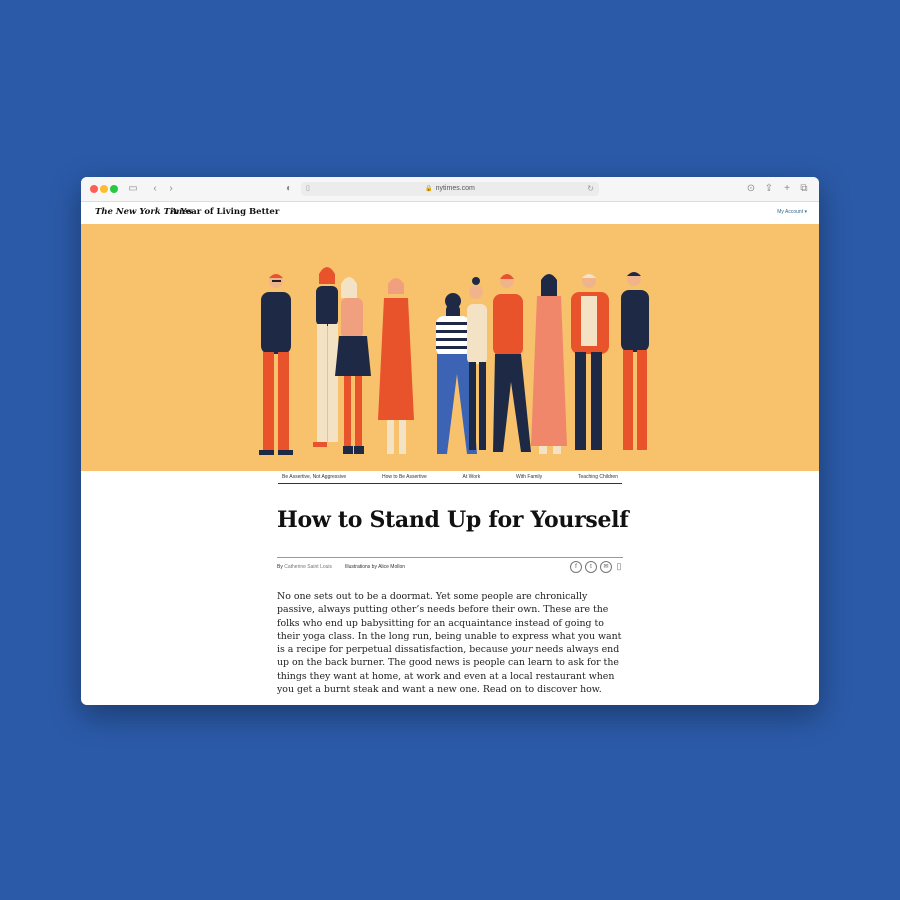  What do you see at coordinates (155, 189) in the screenshot?
I see `back-icon: ‹` at bounding box center [155, 189].